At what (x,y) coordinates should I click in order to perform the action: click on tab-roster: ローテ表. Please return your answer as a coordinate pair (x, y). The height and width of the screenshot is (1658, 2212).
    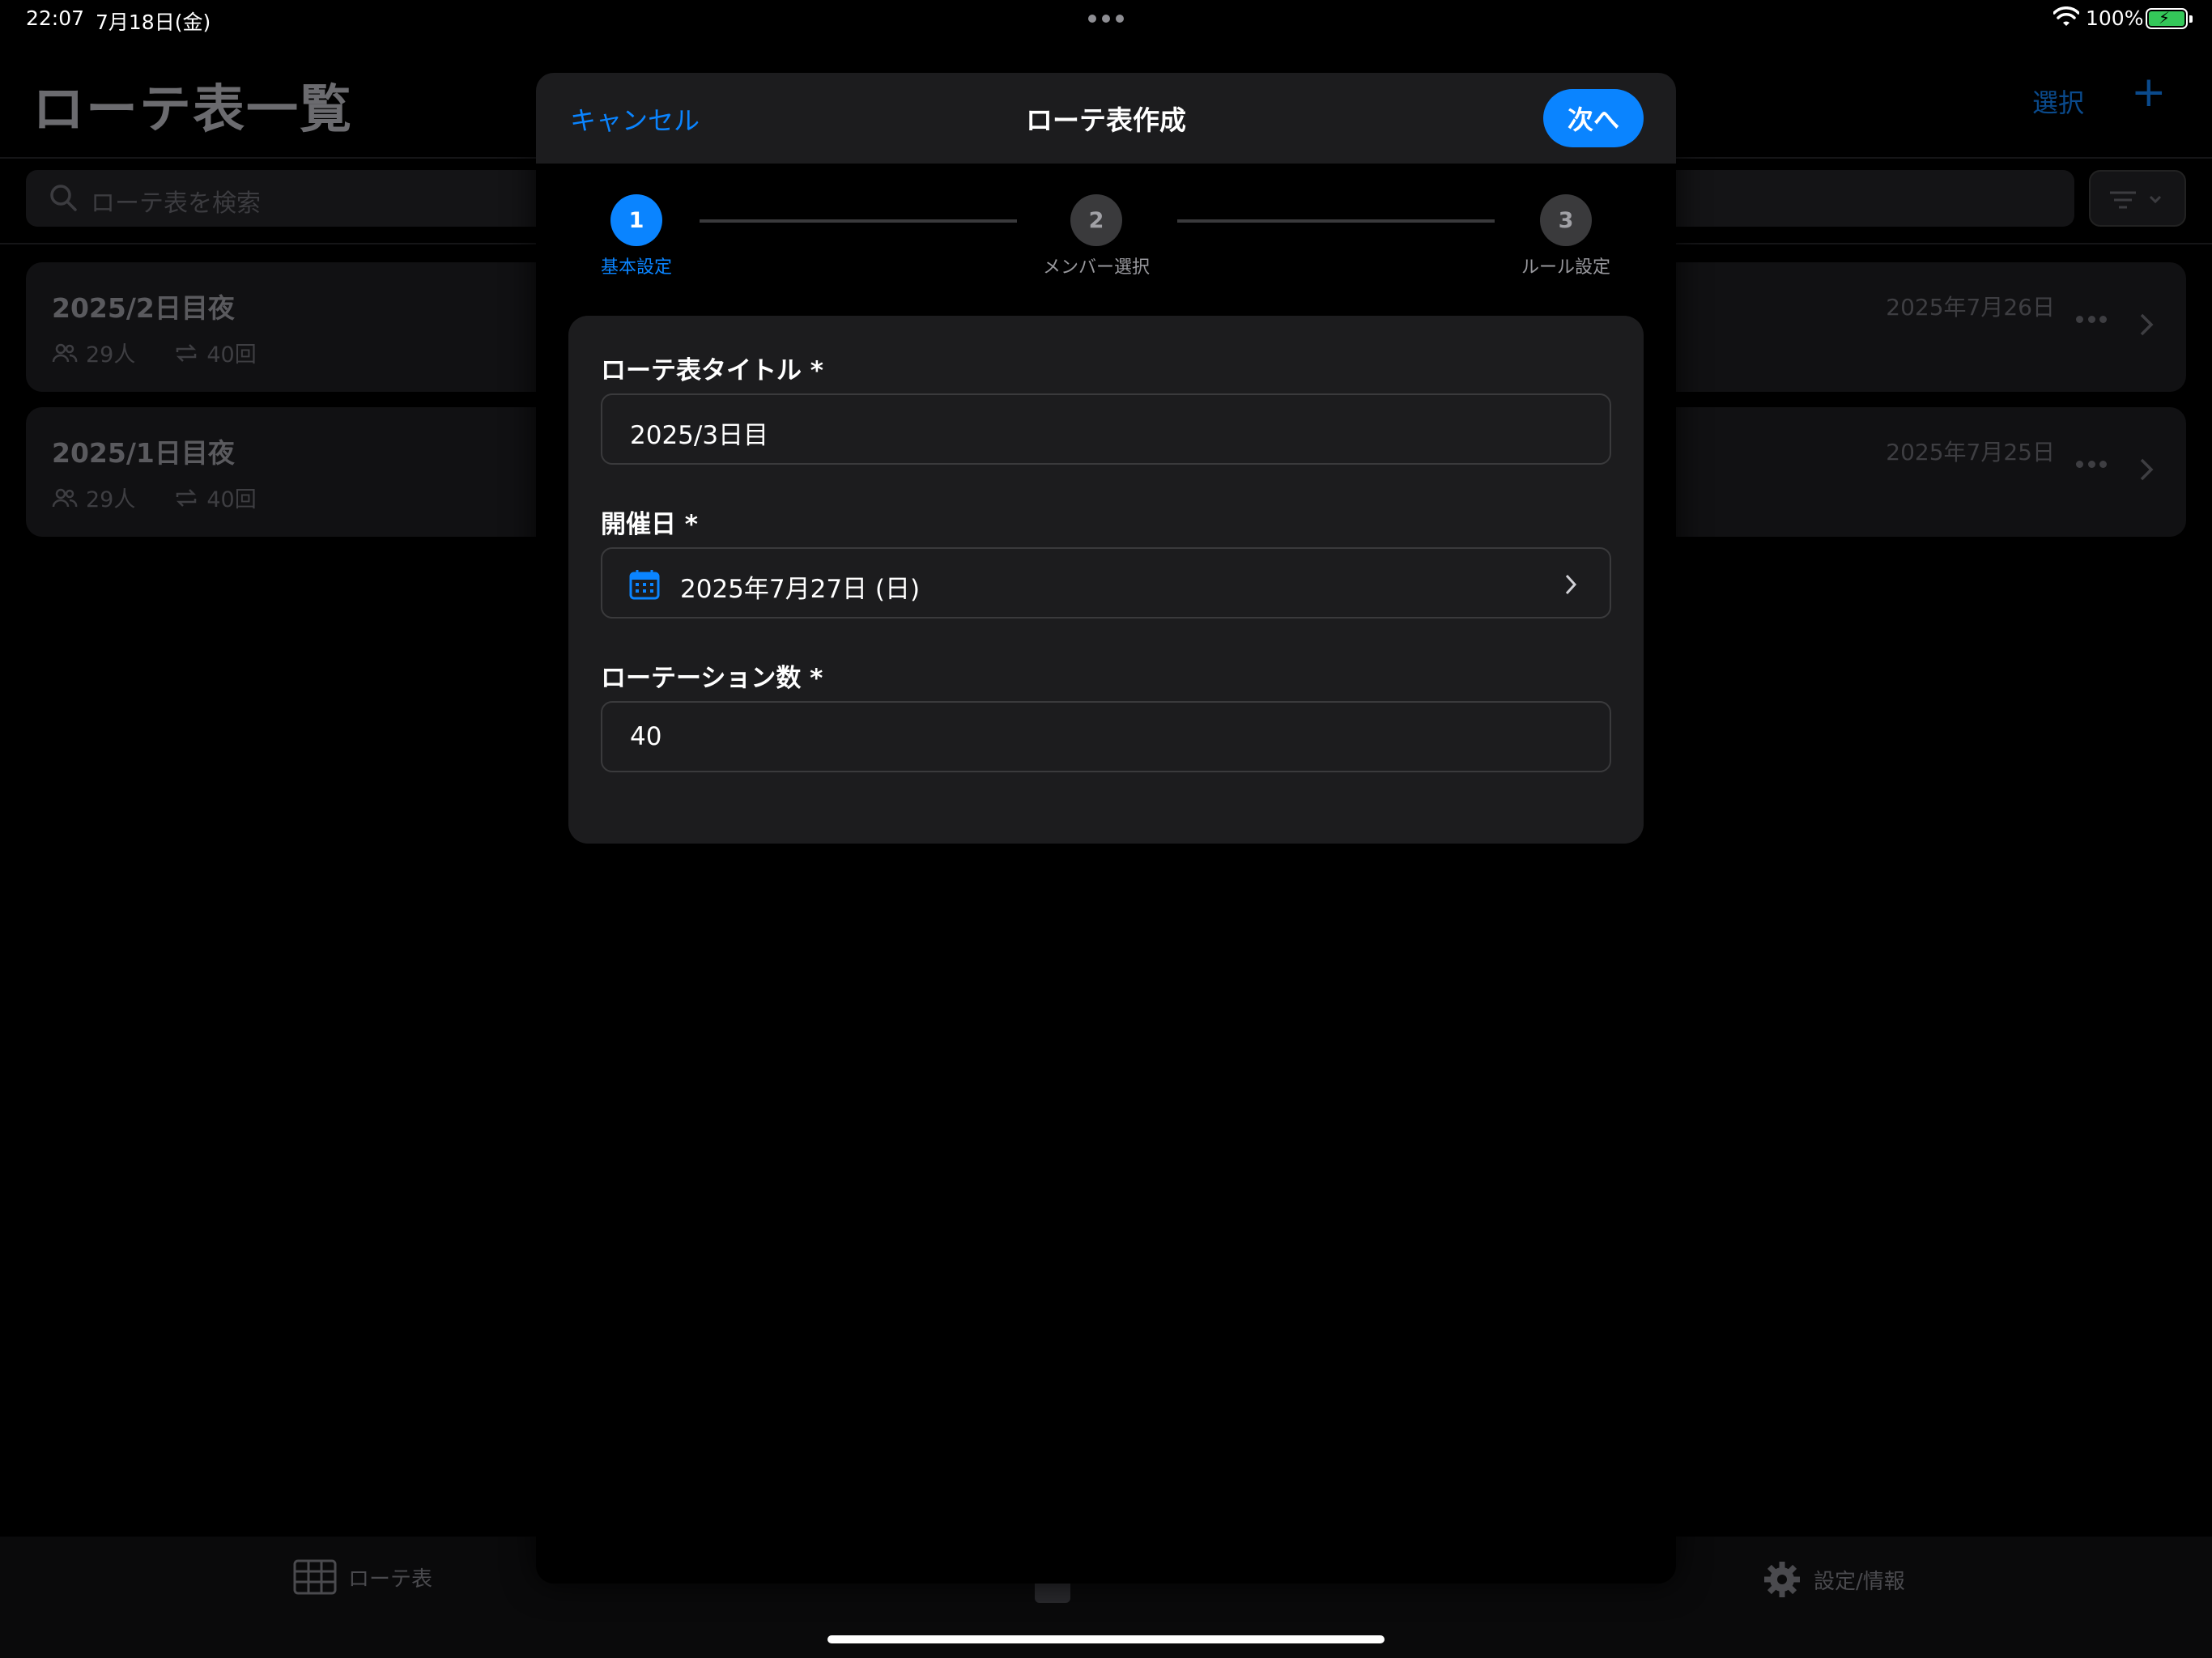
    Looking at the image, I should click on (362, 1577).